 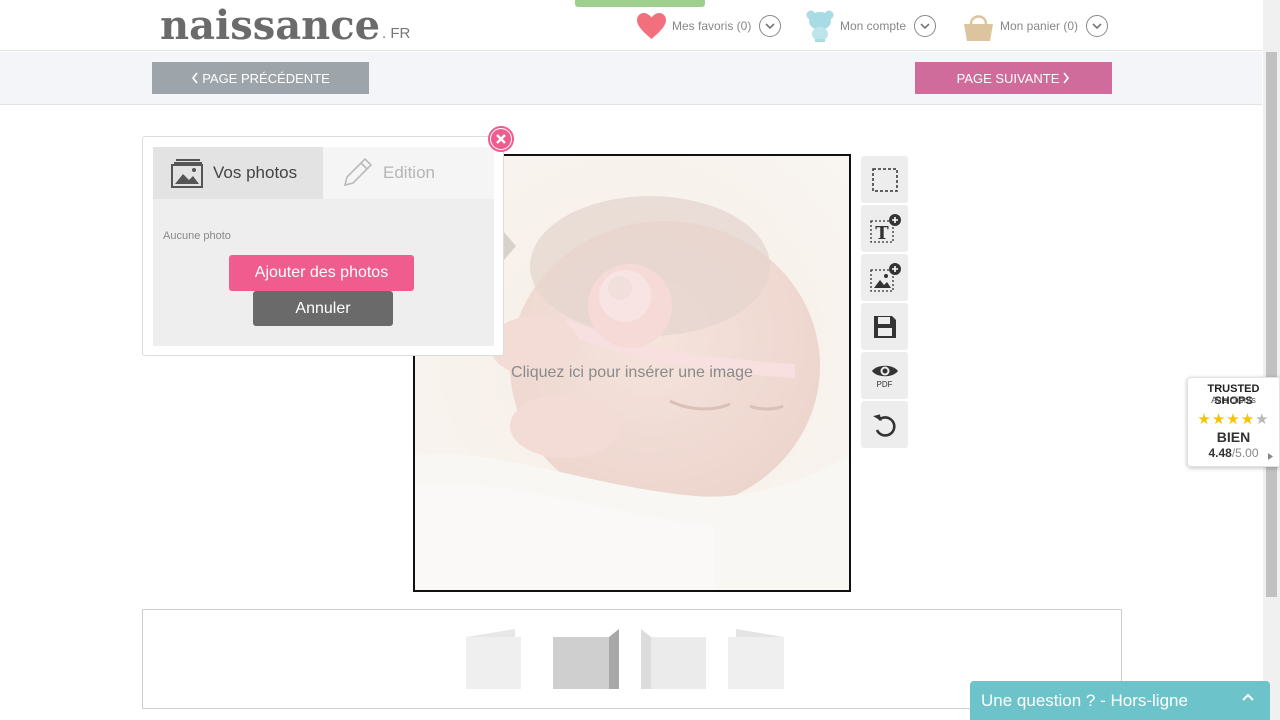 I want to click on rating-stars-filled: ★★★★, so click(x=1226, y=419).